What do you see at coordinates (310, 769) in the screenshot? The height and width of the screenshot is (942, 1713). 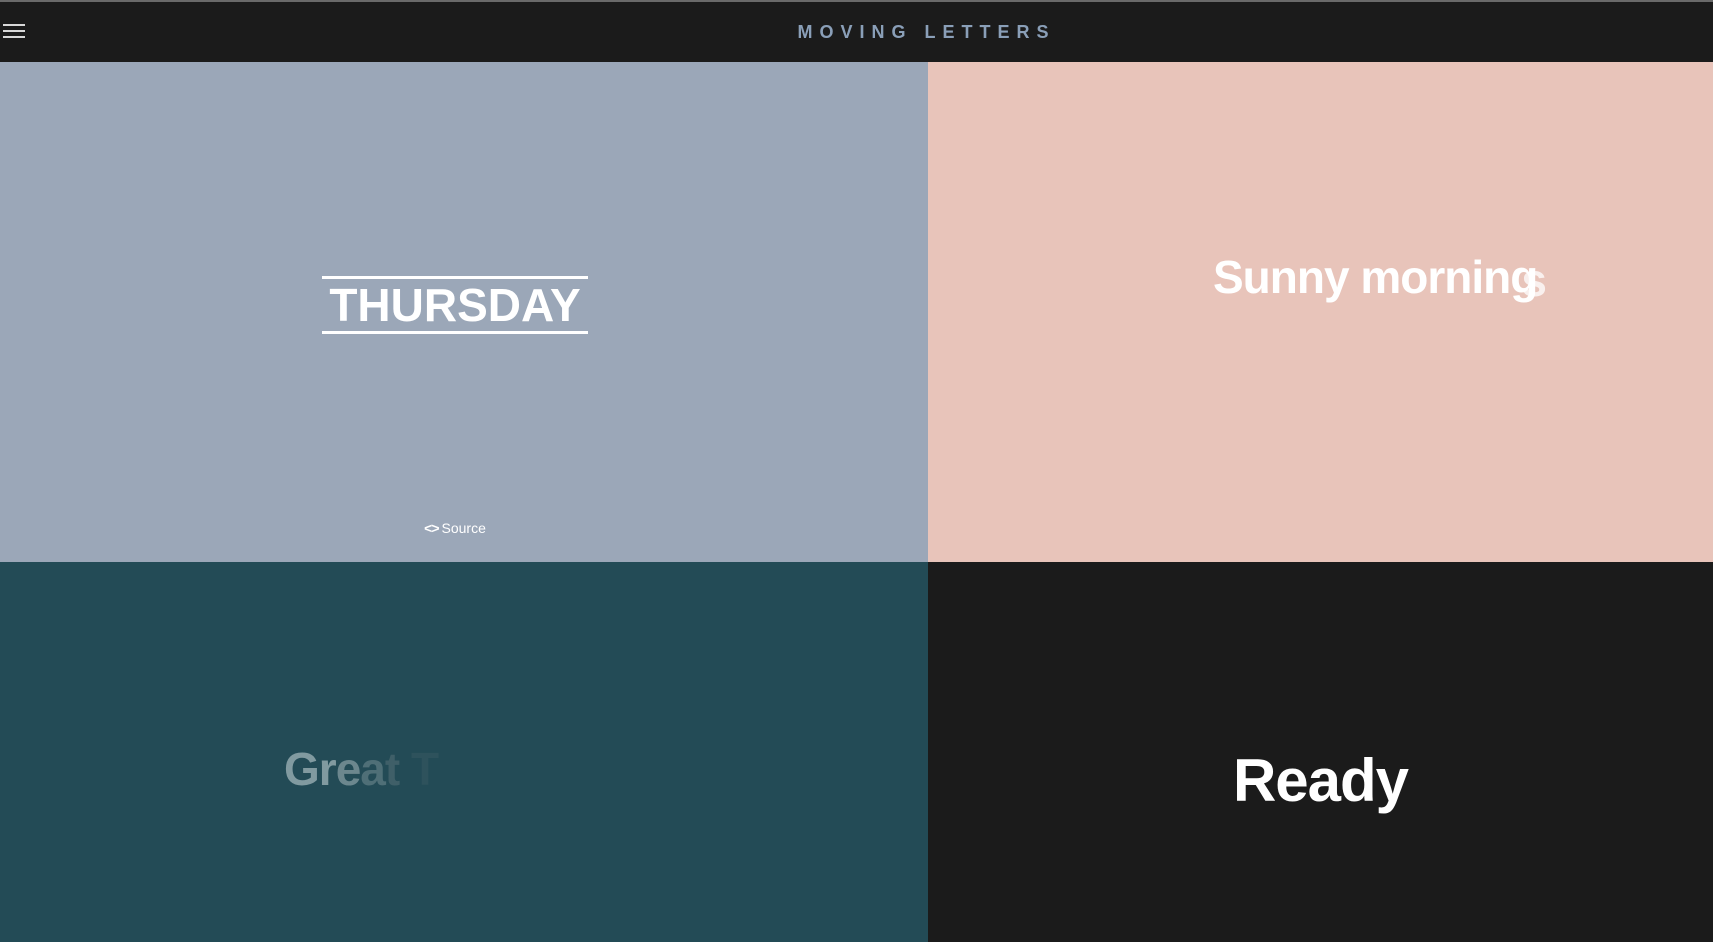 I see `great-letter: Gr` at bounding box center [310, 769].